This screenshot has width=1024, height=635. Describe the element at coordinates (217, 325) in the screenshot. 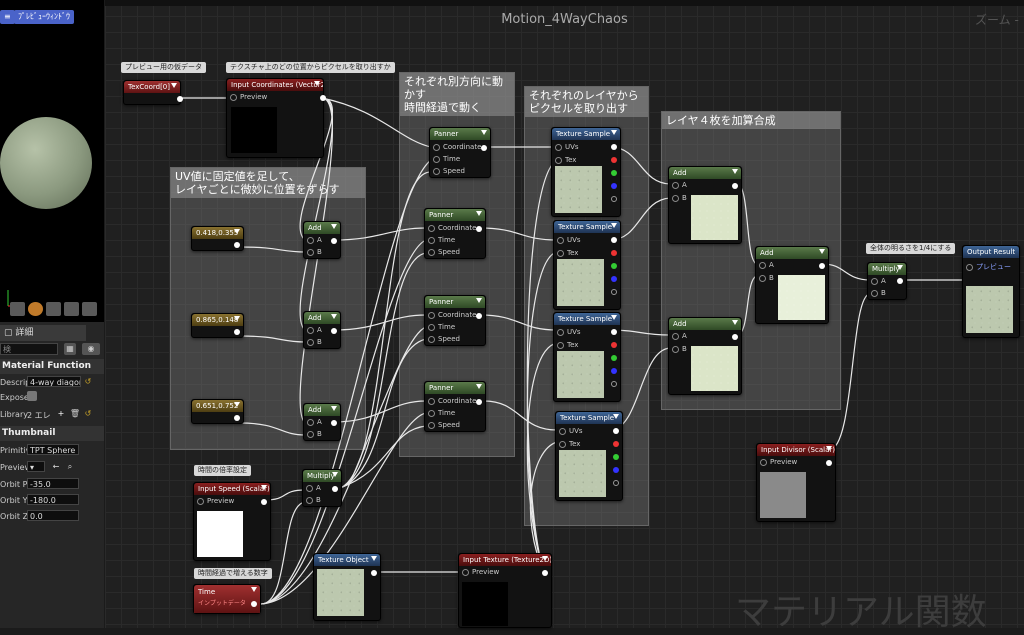

I see `node-constant-2: 0.865,0.148` at that location.